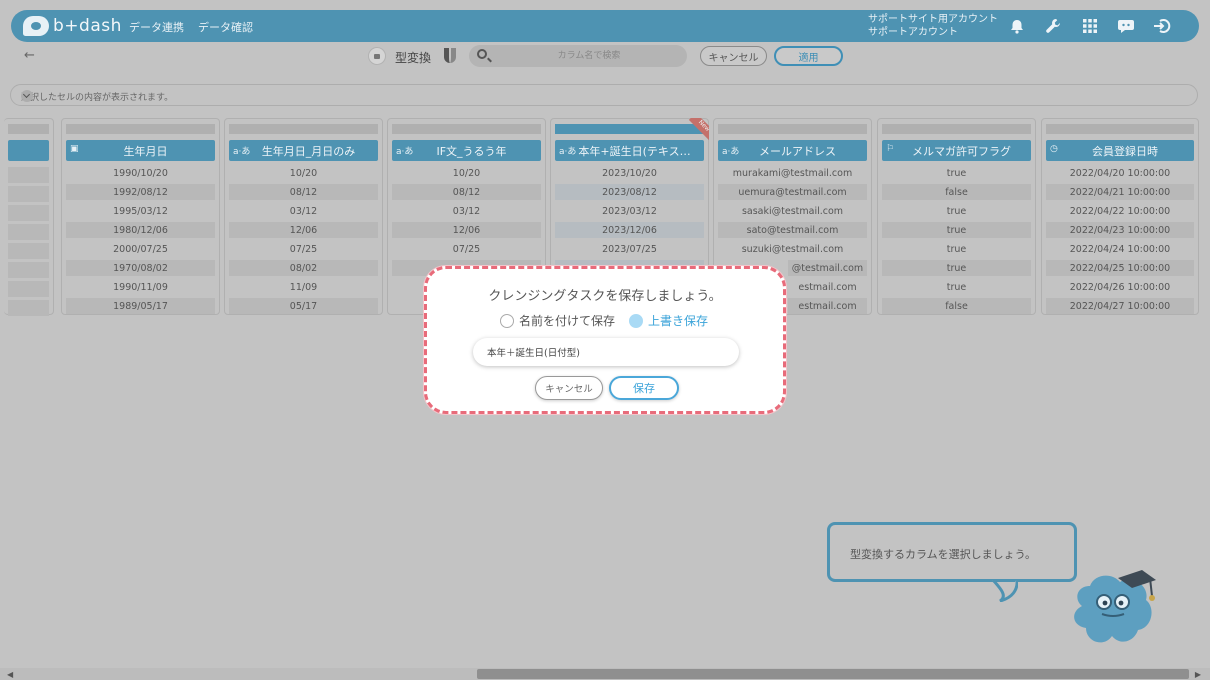 This screenshot has width=1210, height=680. I want to click on toolbar-cancel-button: キャンセル, so click(733, 56).